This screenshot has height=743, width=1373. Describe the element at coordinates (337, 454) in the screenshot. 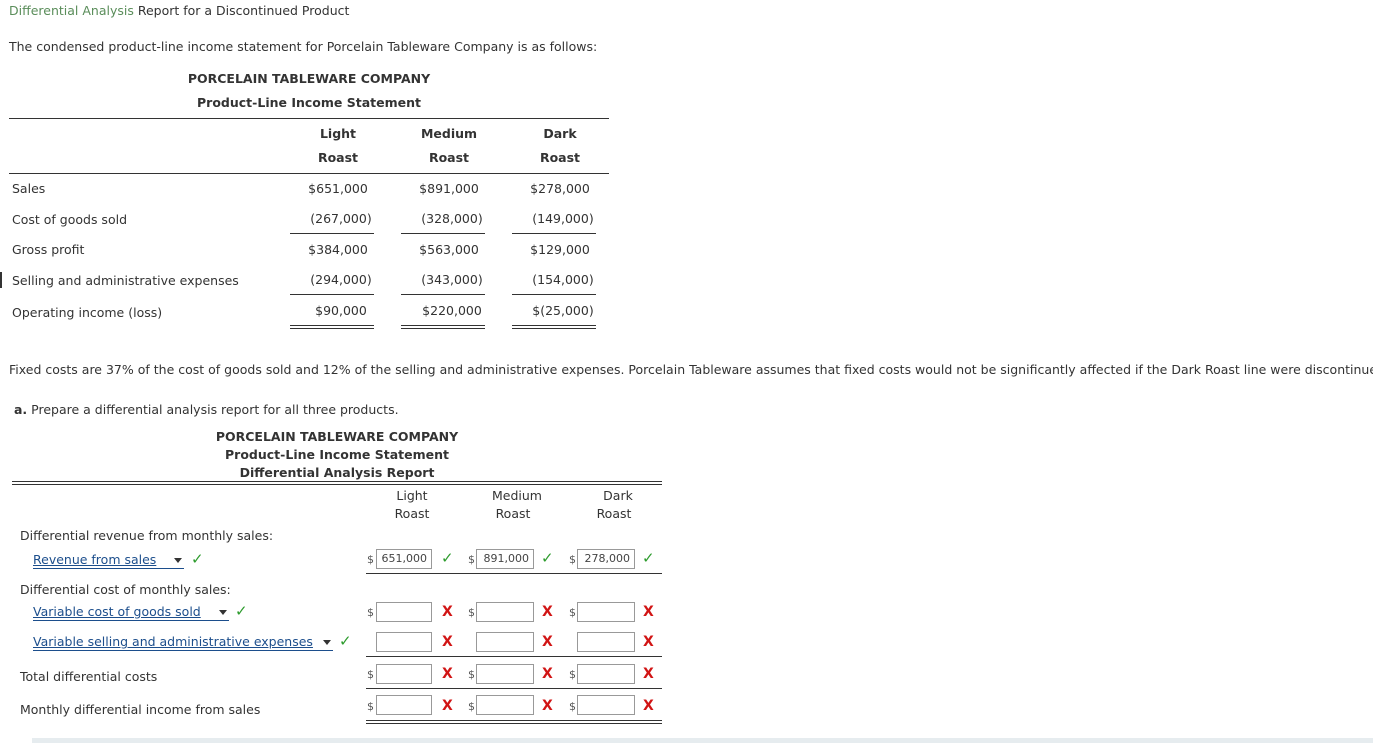

I see `report-subtitle: Product-Line Income Statement` at that location.